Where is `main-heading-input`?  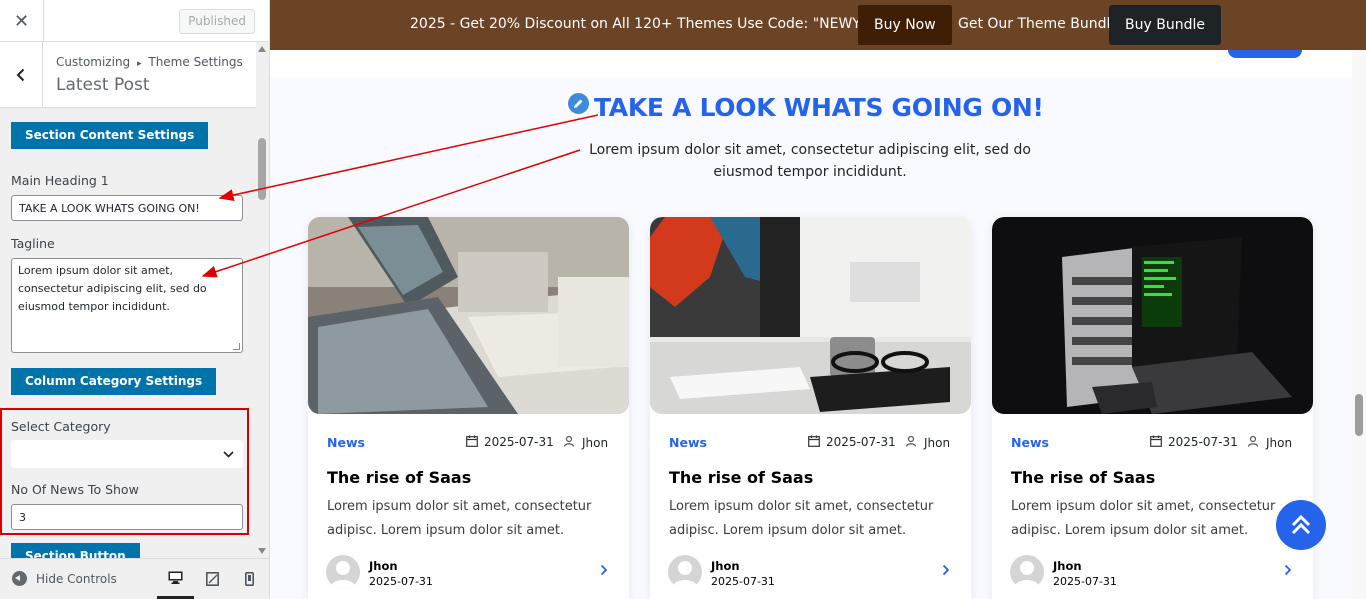
main-heading-input is located at coordinates (127, 208).